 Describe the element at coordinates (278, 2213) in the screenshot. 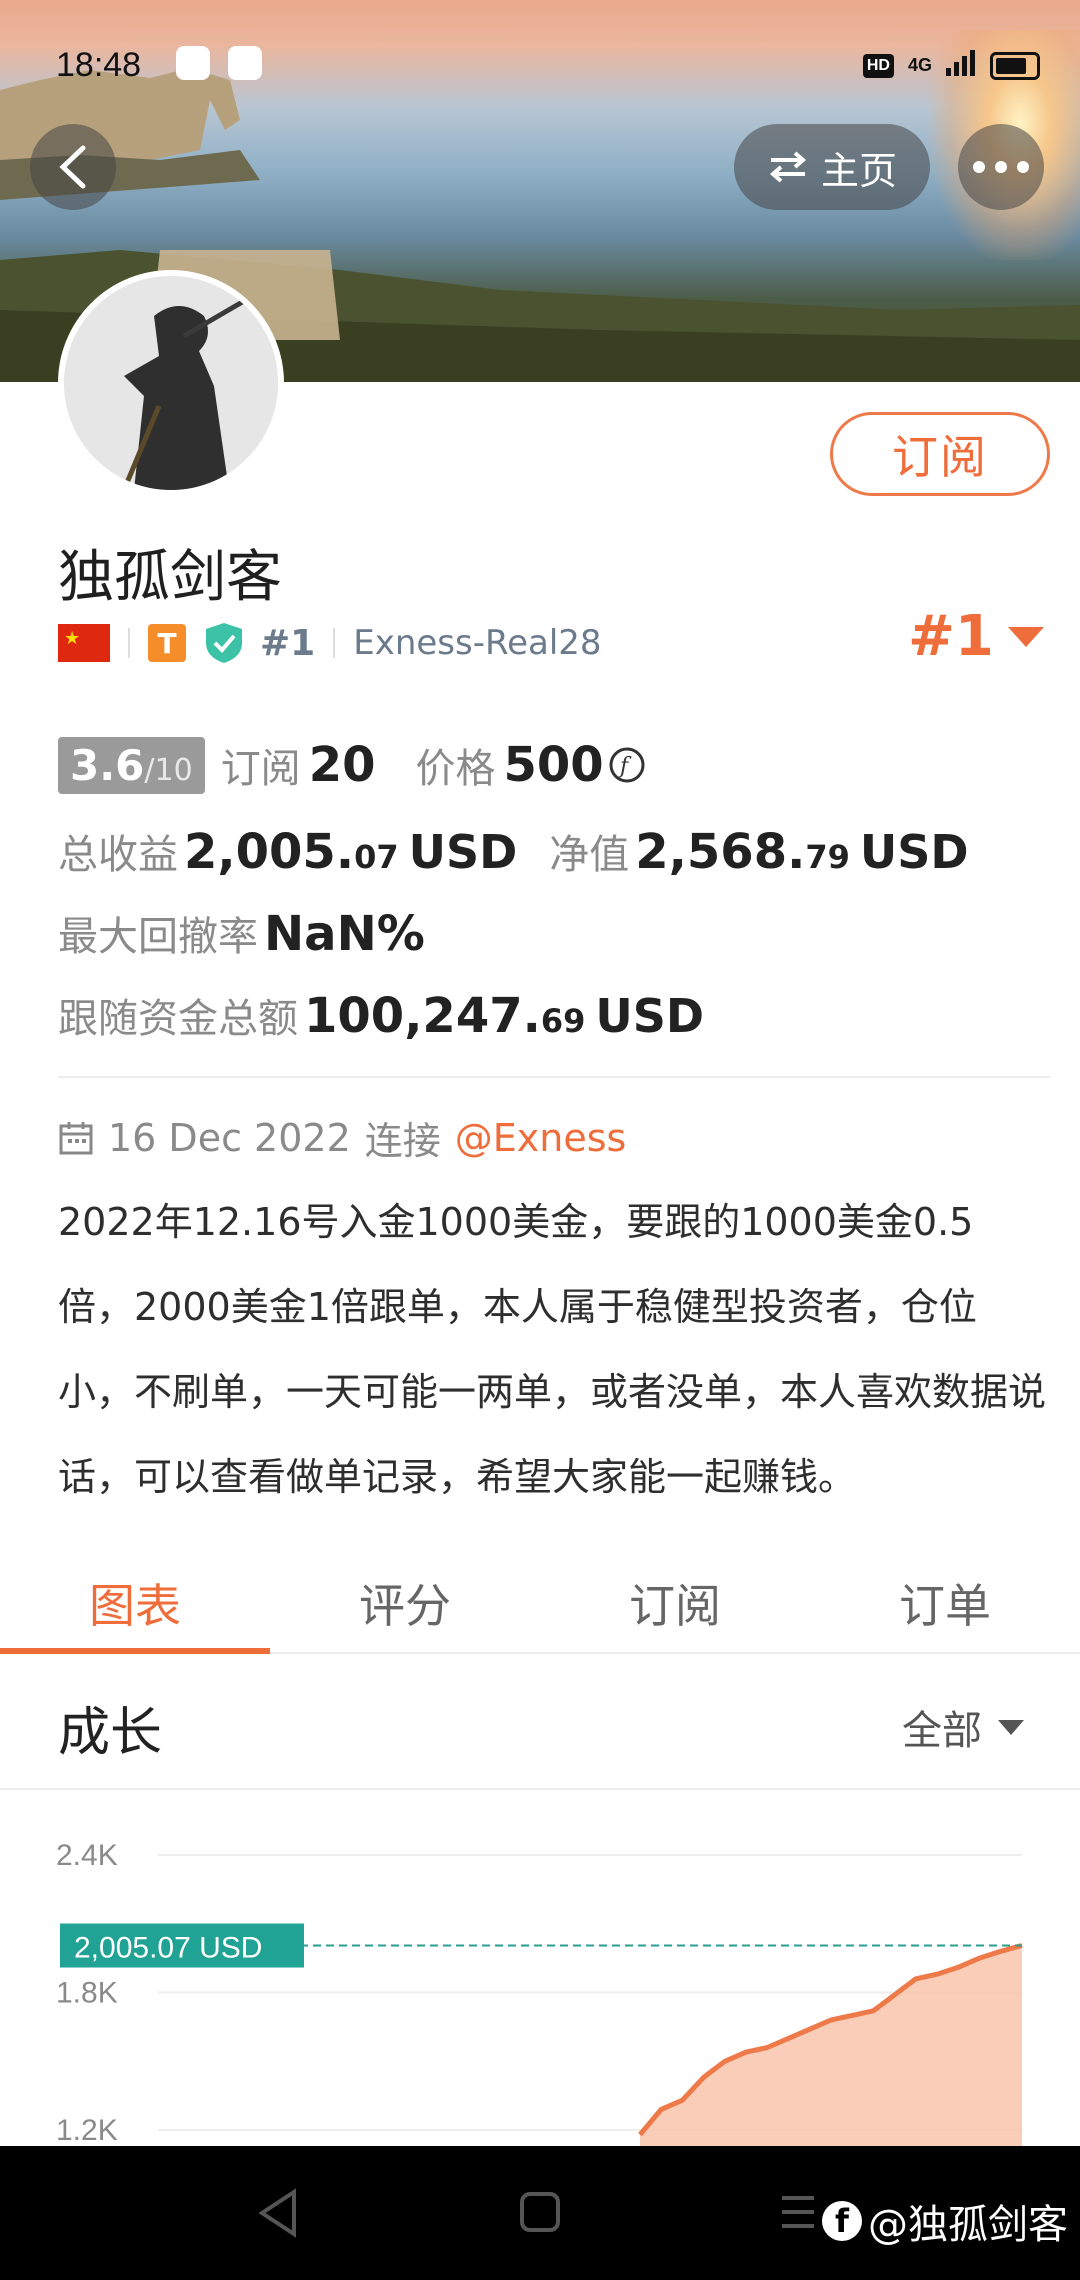

I see `nav-back-icon` at that location.